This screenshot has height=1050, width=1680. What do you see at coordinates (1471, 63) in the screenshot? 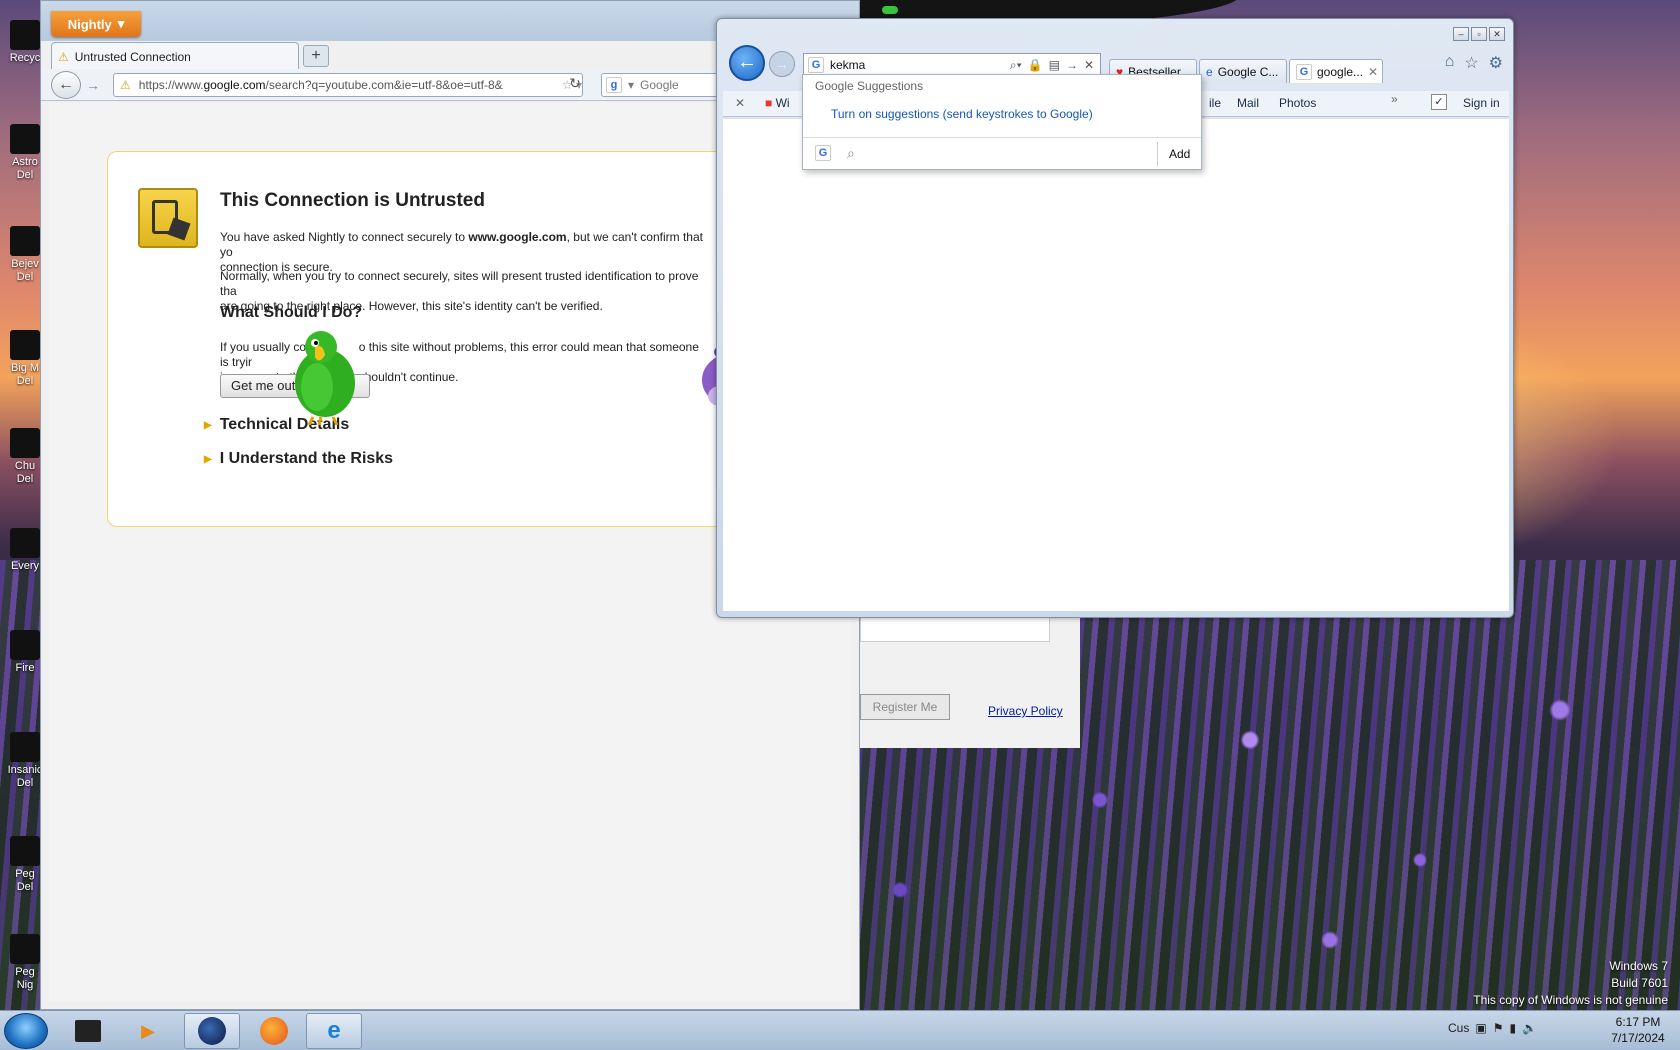
I see `favorites-star-icon: ☆` at bounding box center [1471, 63].